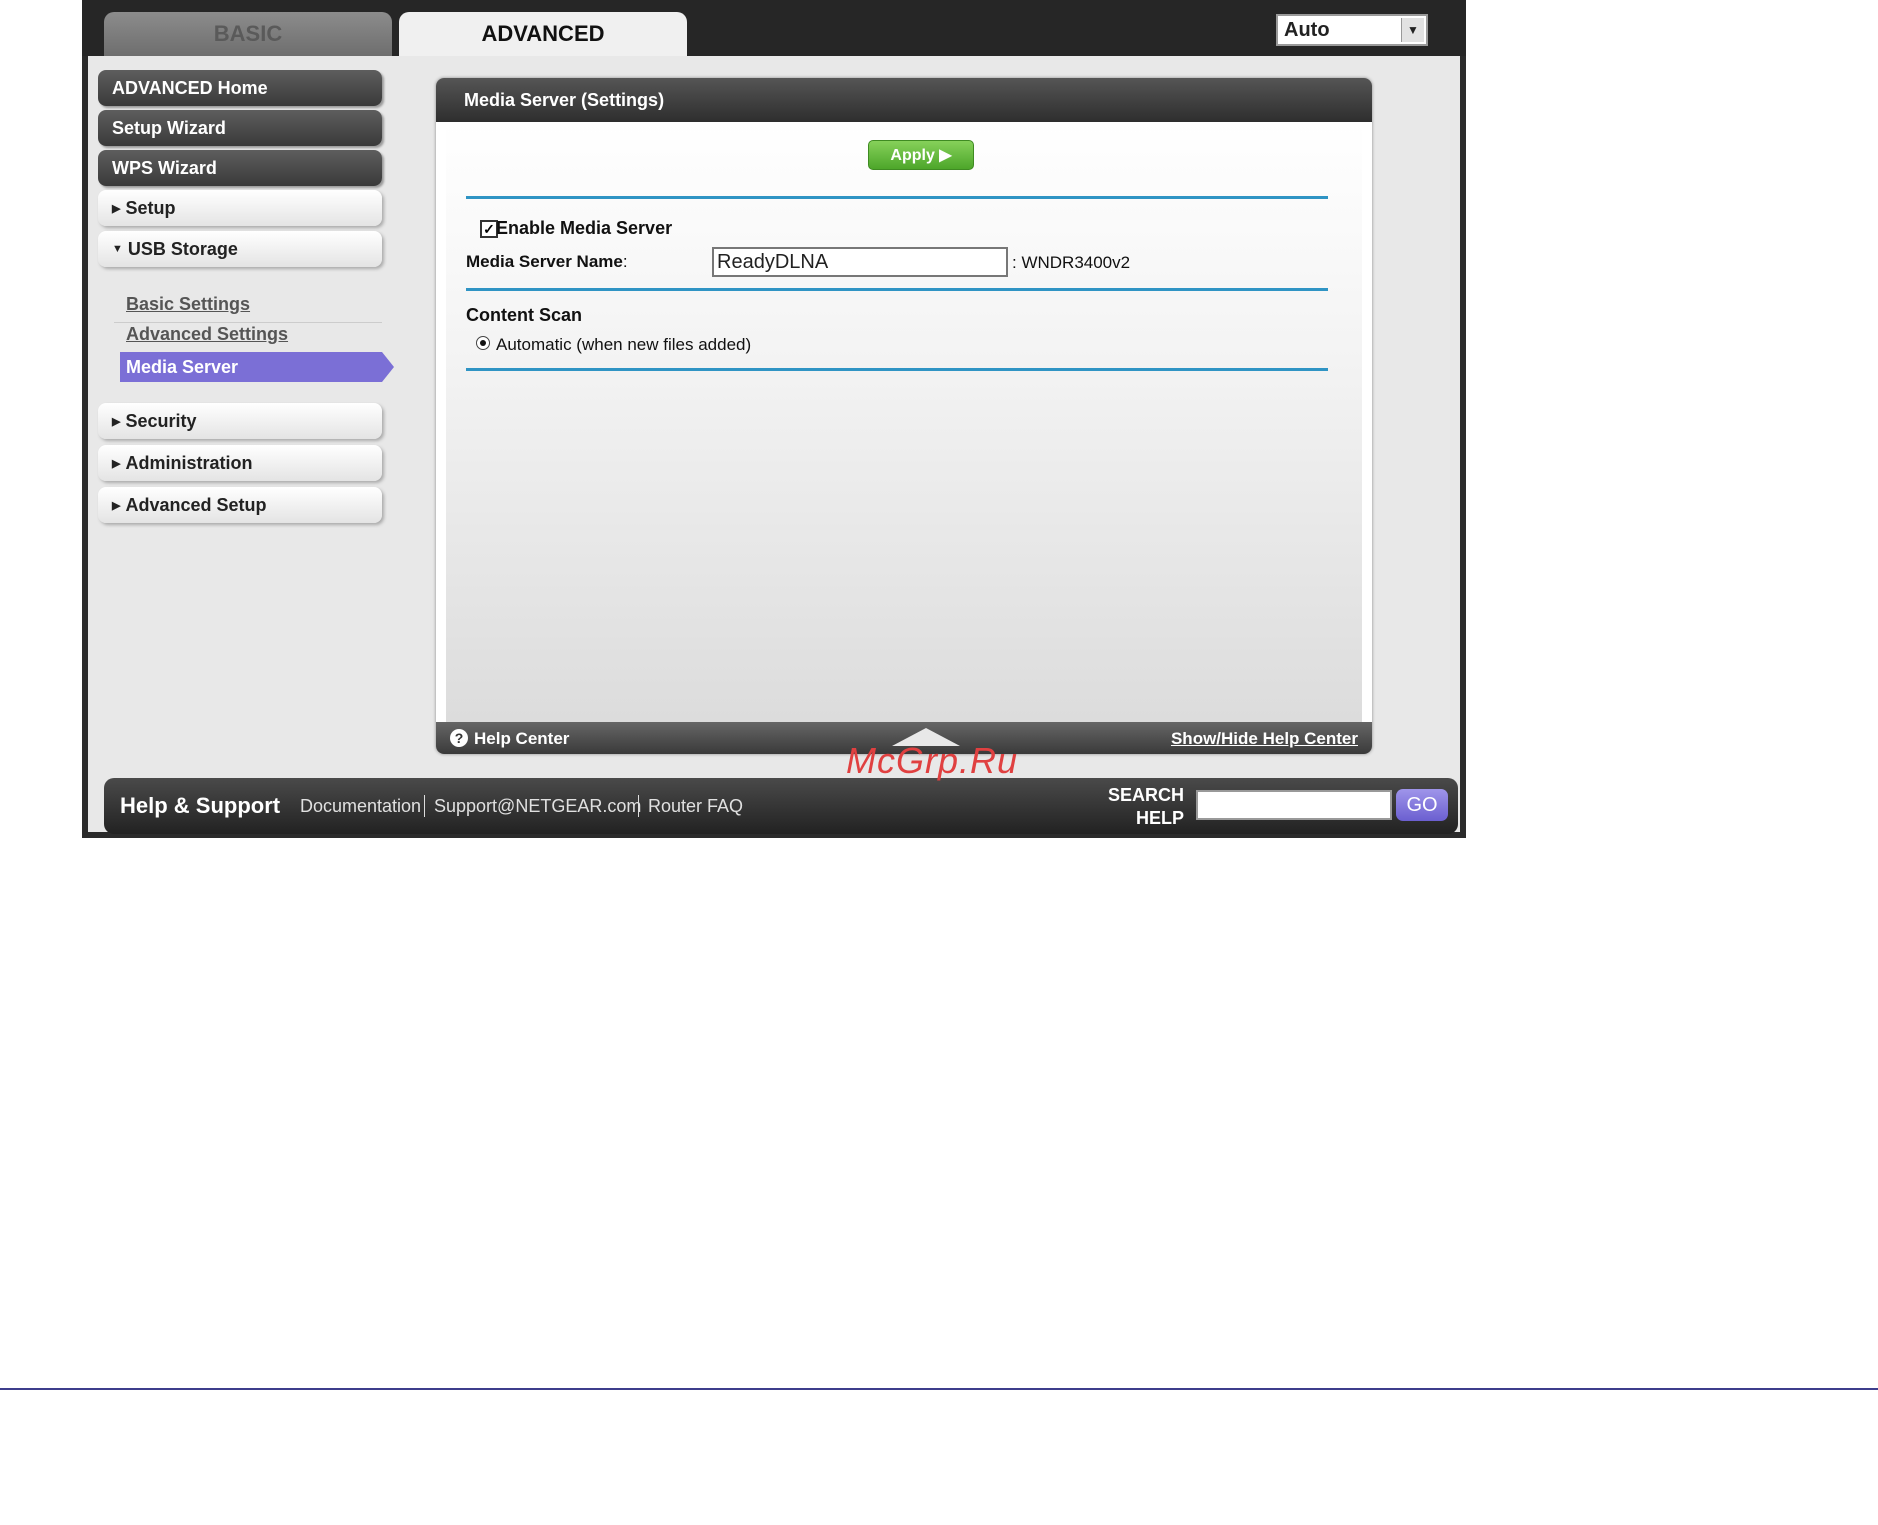 Image resolution: width=1878 pixels, height=1525 pixels. I want to click on search-help-label: SEARCH HELP, so click(1136, 807).